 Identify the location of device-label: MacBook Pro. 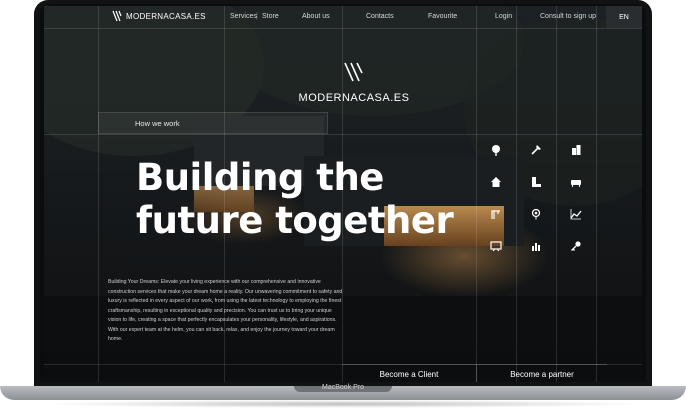
(343, 387).